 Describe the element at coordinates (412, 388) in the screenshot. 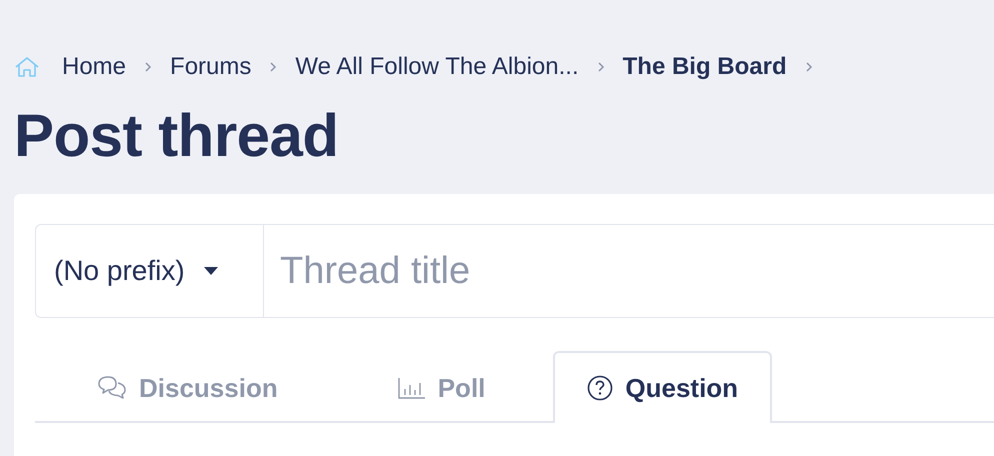

I see `bar-chart-icon` at that location.